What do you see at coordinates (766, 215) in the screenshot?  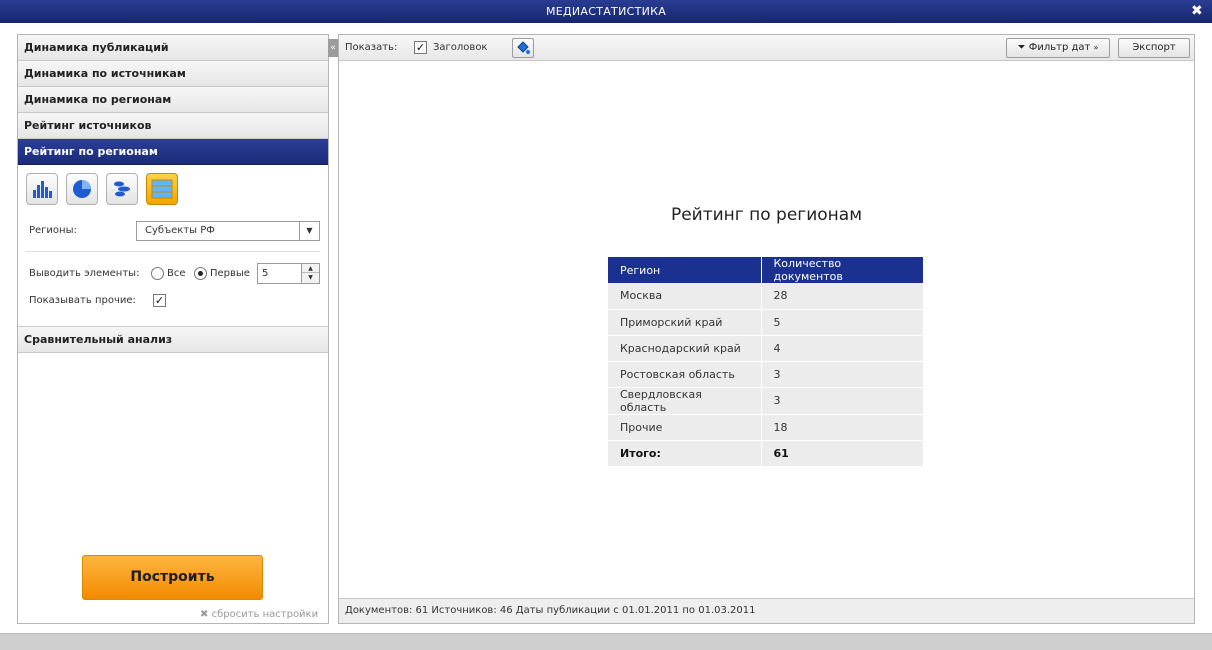 I see `report-title: Рейтинг по регионам` at bounding box center [766, 215].